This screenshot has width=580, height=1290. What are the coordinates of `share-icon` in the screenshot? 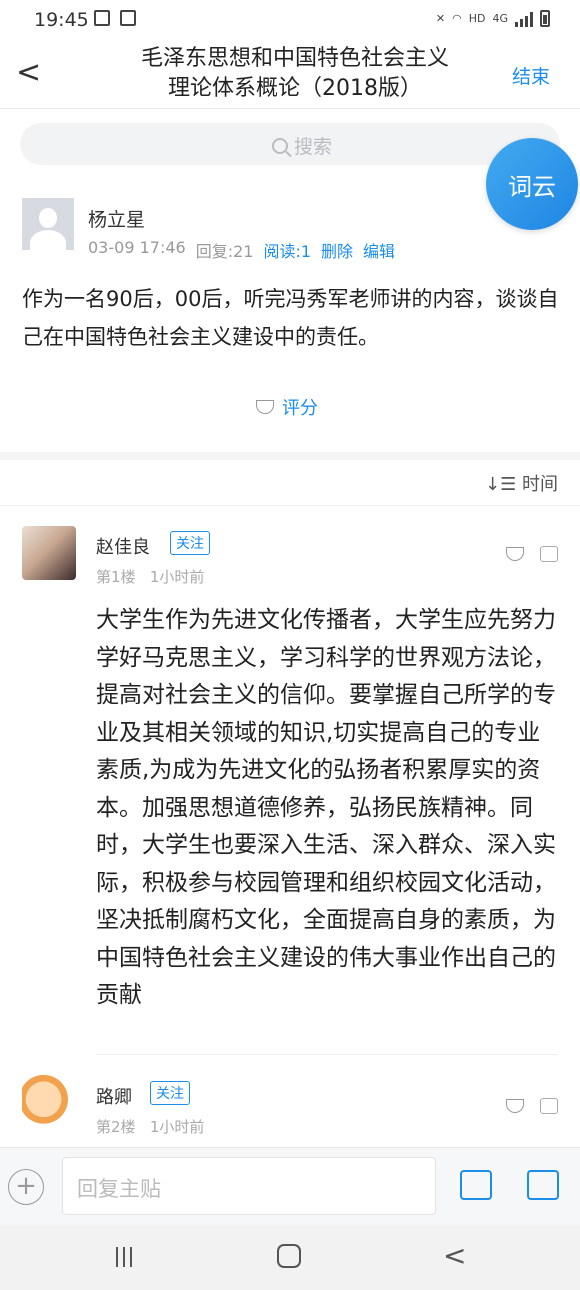 It's located at (543, 1185).